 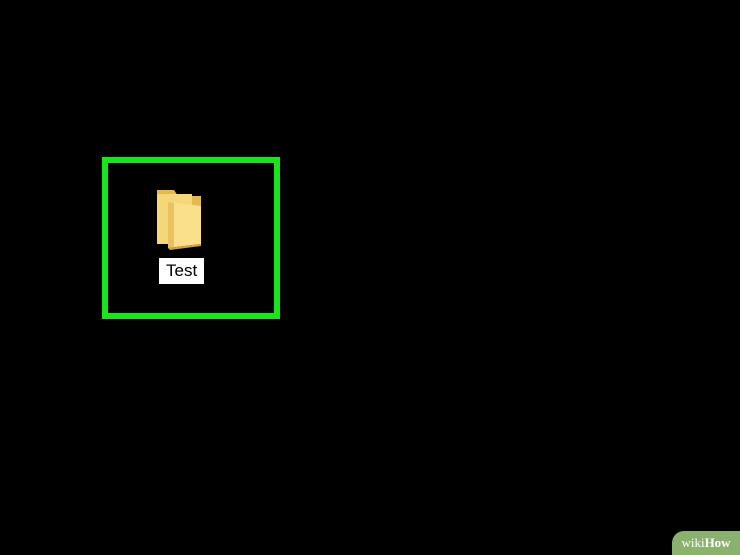 I want to click on folder-label: Test, so click(x=182, y=271).